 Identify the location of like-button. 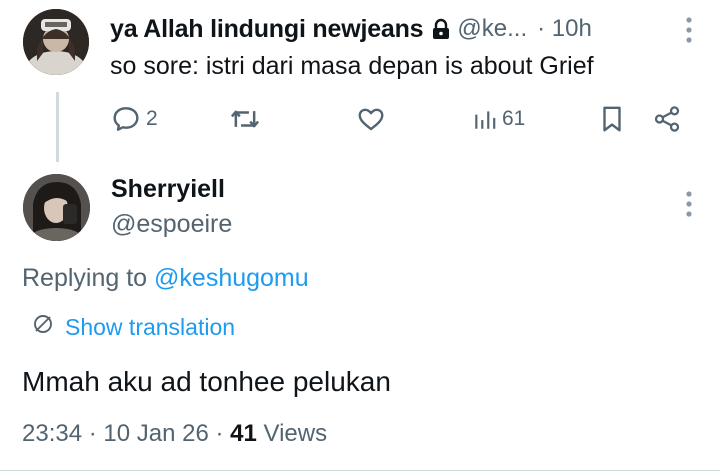
(371, 119).